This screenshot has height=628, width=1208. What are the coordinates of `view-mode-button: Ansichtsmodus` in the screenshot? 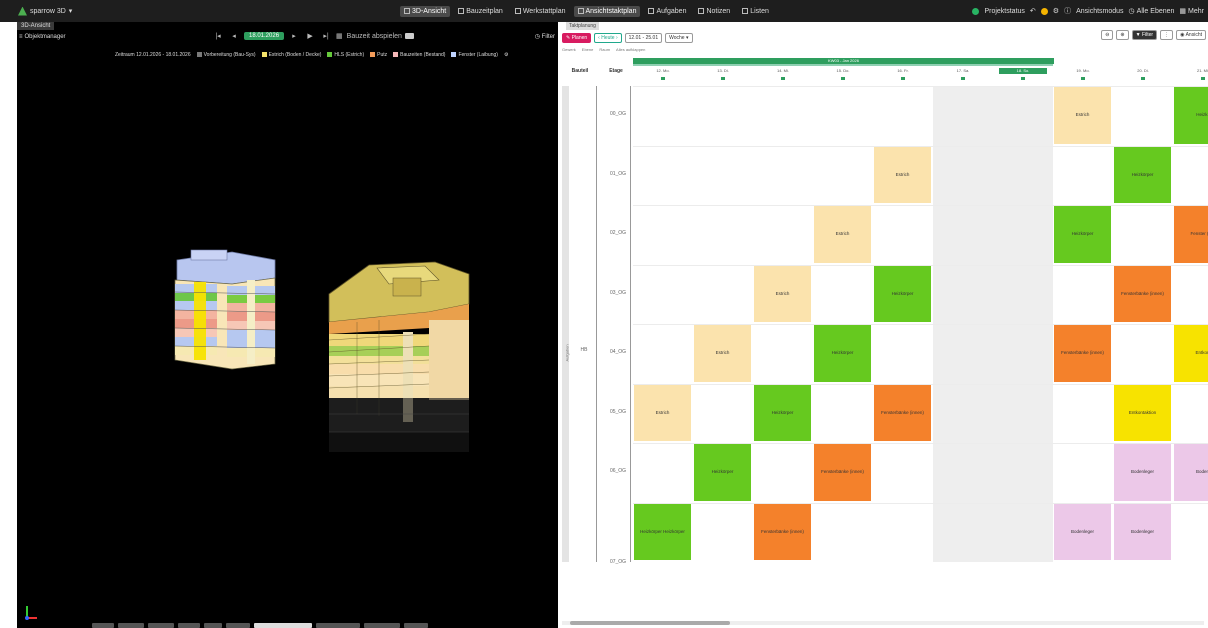 It's located at (1099, 11).